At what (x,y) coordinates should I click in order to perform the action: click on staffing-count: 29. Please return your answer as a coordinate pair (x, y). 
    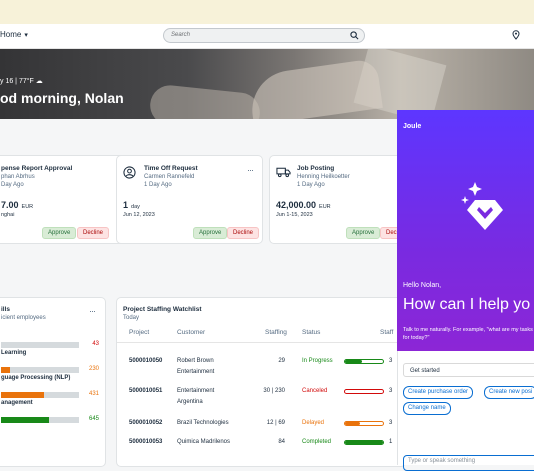
    Looking at the image, I should click on (281, 361).